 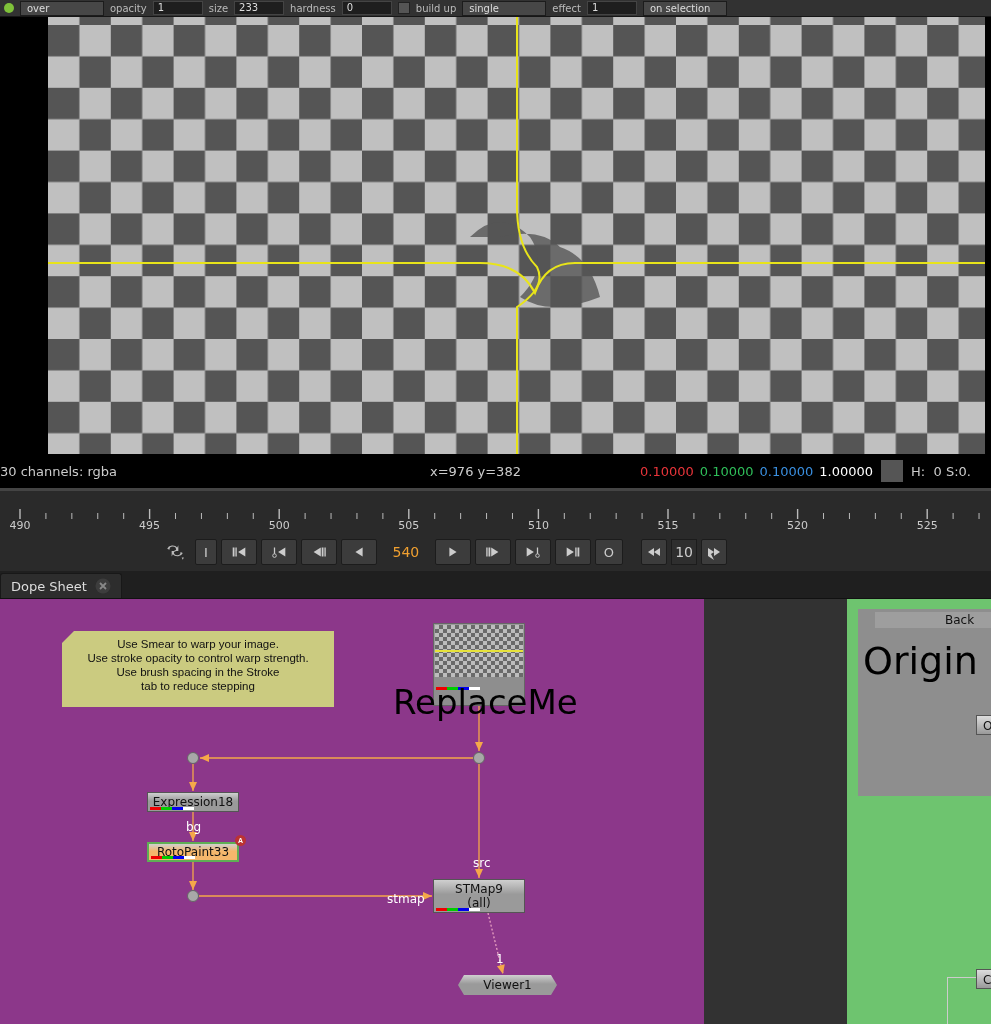 What do you see at coordinates (482, 863) in the screenshot?
I see `input-label: src` at bounding box center [482, 863].